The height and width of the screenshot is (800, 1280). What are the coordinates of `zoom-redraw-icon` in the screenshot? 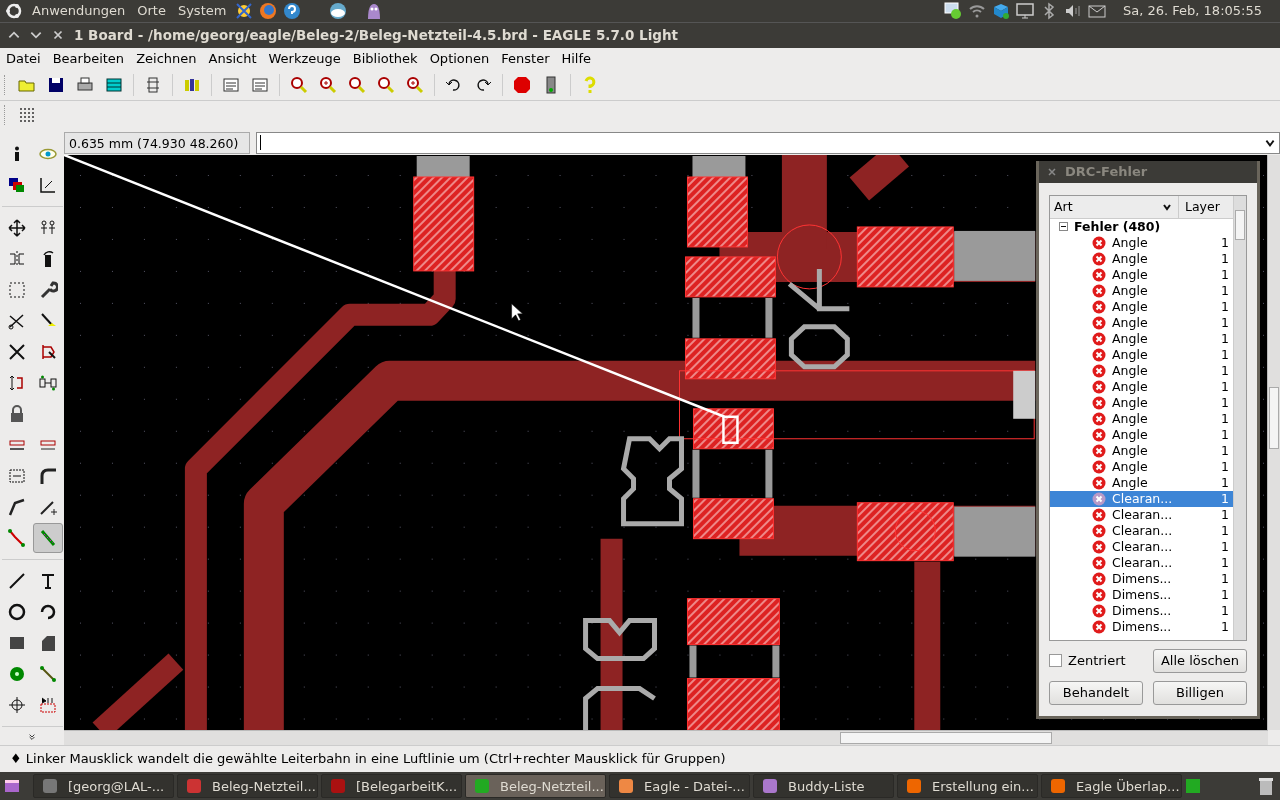 It's located at (386, 84).